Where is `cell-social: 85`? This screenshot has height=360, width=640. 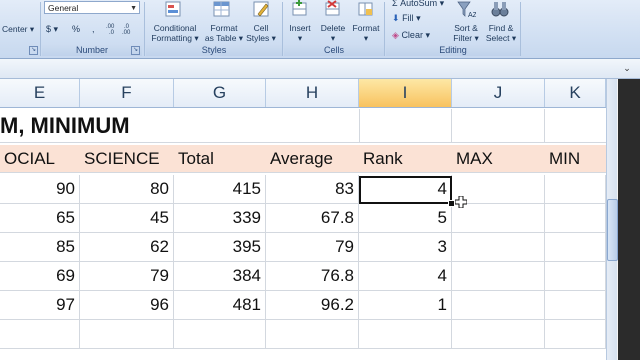 cell-social: 85 is located at coordinates (40, 247).